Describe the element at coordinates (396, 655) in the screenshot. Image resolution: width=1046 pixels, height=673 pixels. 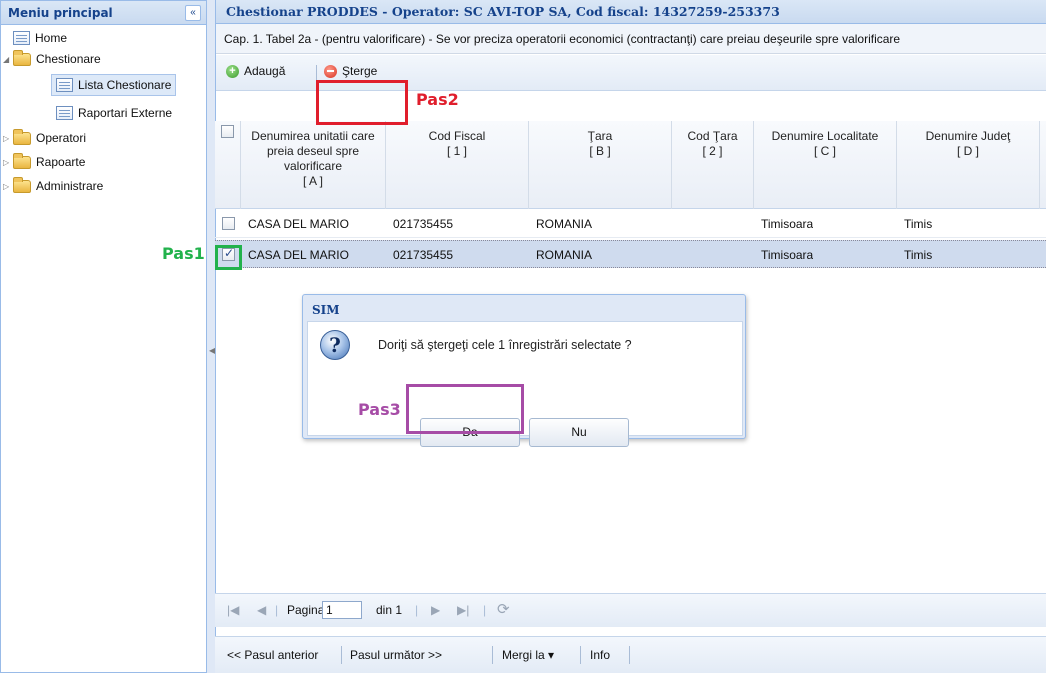
I see `next-step-button: Pasul următor >>` at that location.